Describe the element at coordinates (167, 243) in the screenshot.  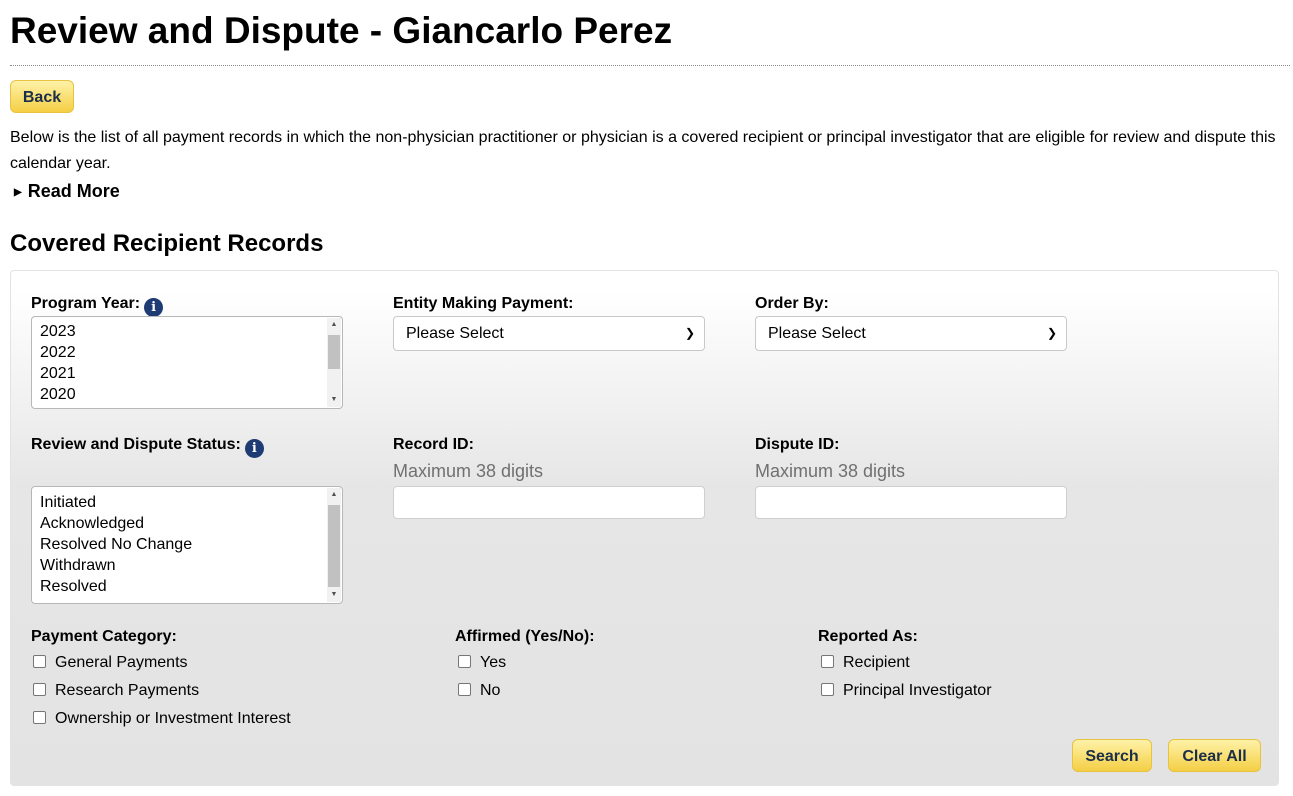
I see `section-title: Covered Recipient Records` at that location.